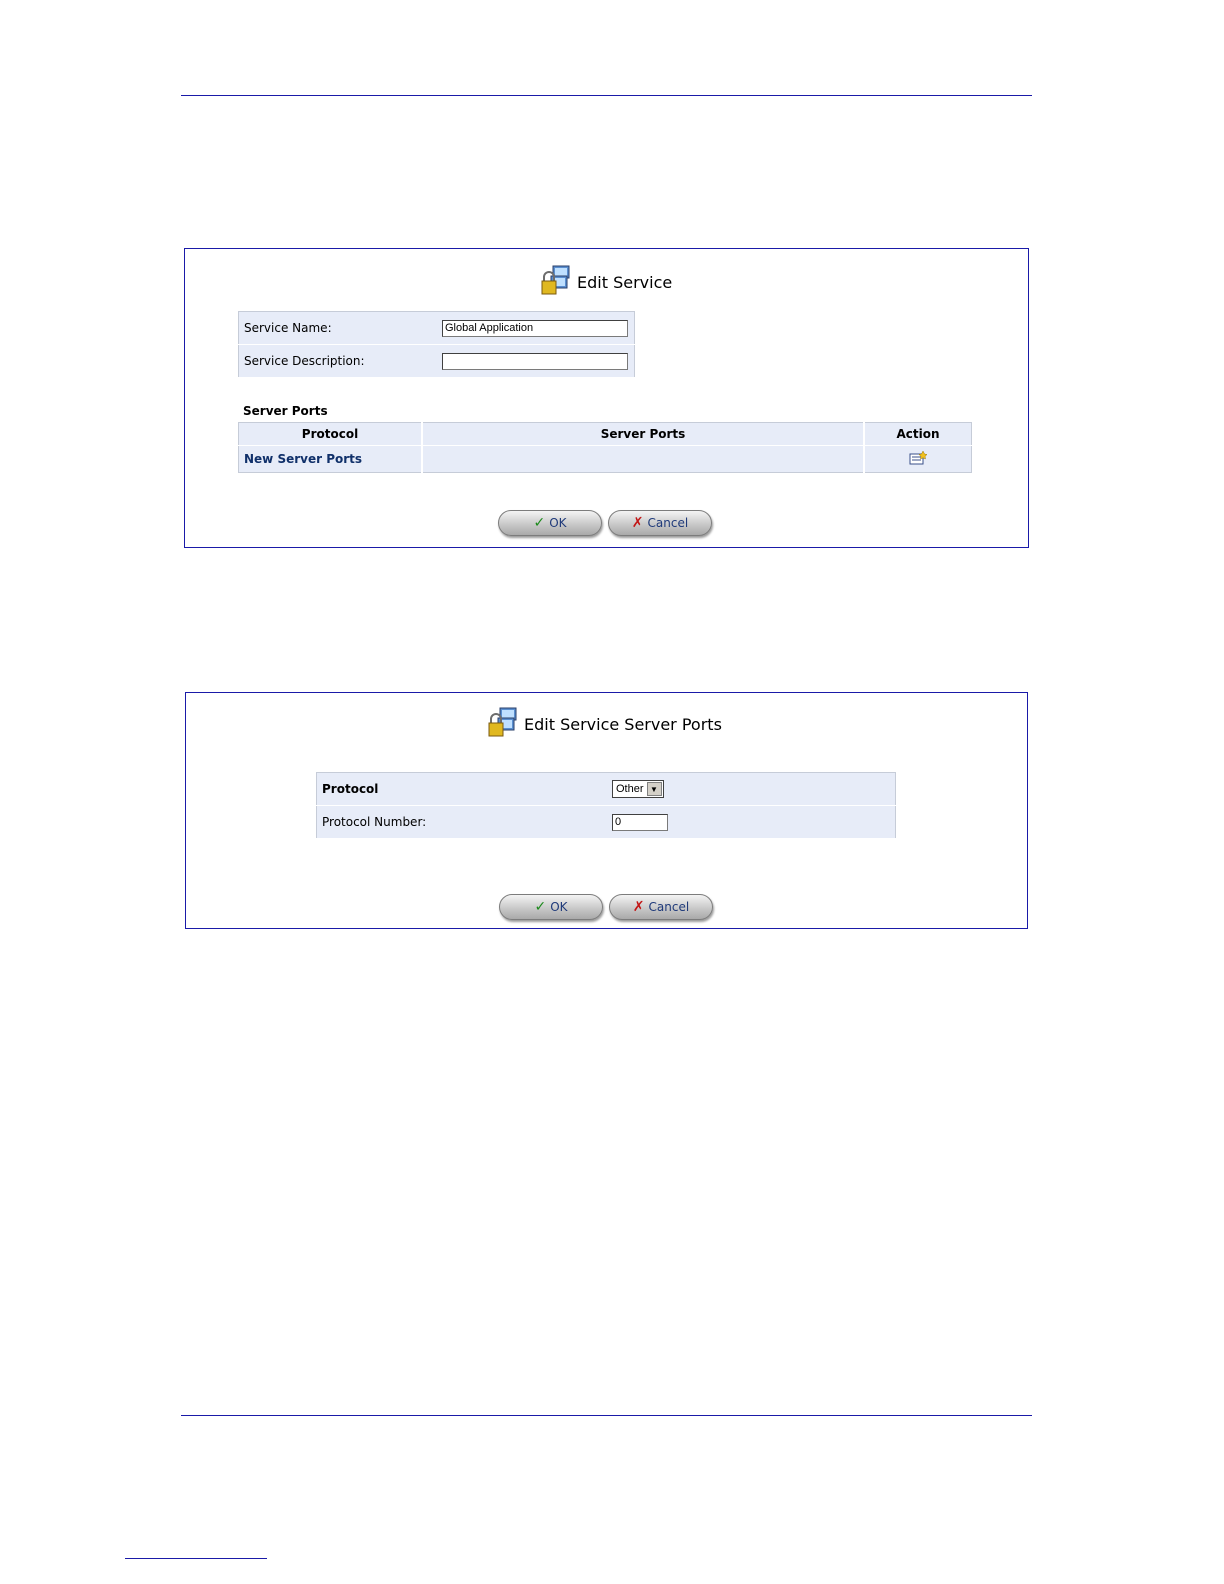 The image size is (1224, 1584). What do you see at coordinates (643, 459) in the screenshot?
I see `server-ports-cell` at bounding box center [643, 459].